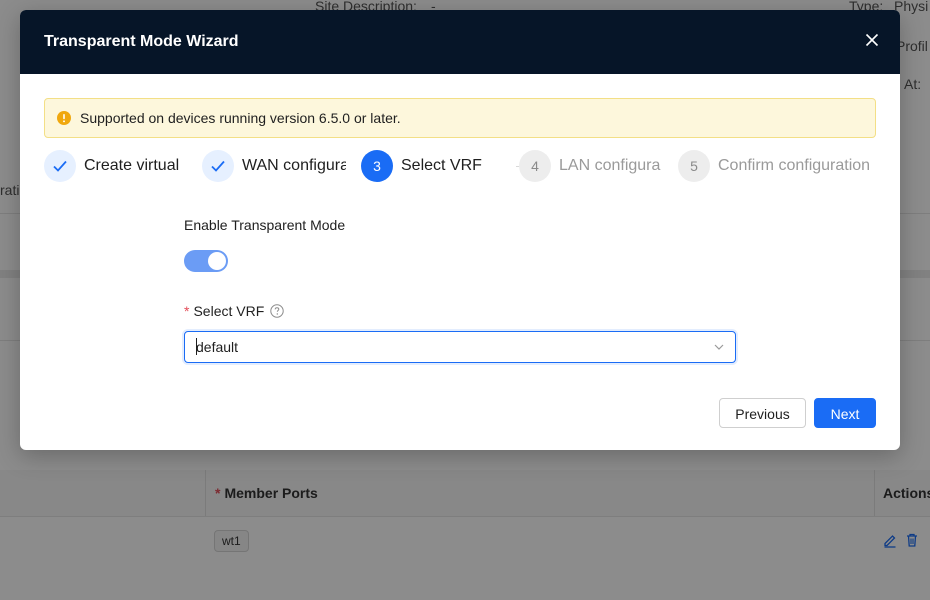 This screenshot has width=930, height=600. What do you see at coordinates (217, 261) in the screenshot?
I see `toggle-knob` at bounding box center [217, 261].